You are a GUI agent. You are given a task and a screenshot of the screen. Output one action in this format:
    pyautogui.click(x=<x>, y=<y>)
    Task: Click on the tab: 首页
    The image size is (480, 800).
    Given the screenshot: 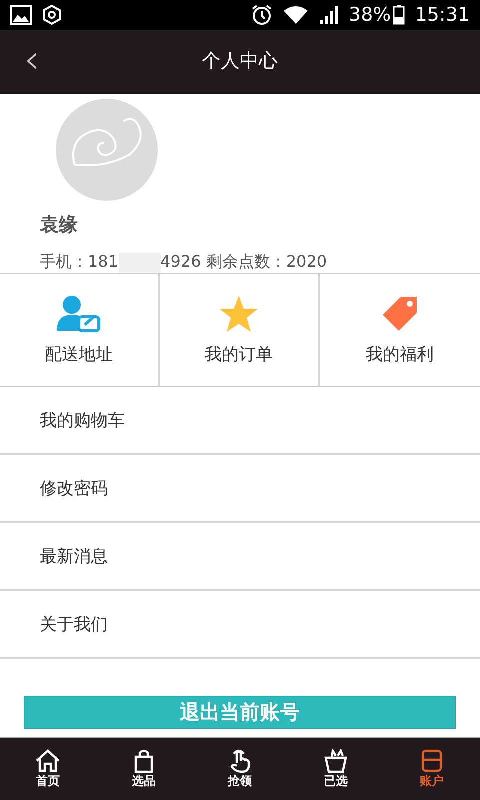 What is the action you would take?
    pyautogui.click(x=48, y=769)
    